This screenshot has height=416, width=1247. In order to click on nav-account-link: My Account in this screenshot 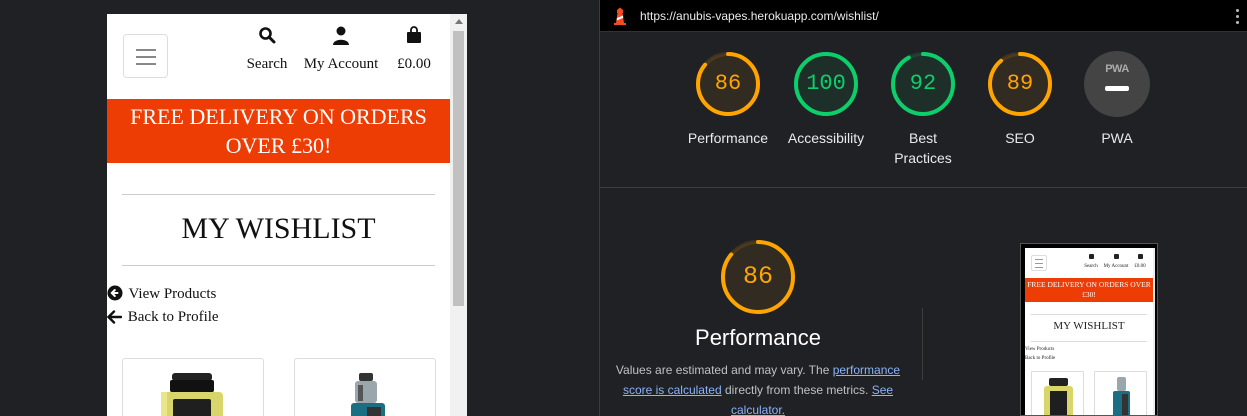, I will do `click(341, 49)`.